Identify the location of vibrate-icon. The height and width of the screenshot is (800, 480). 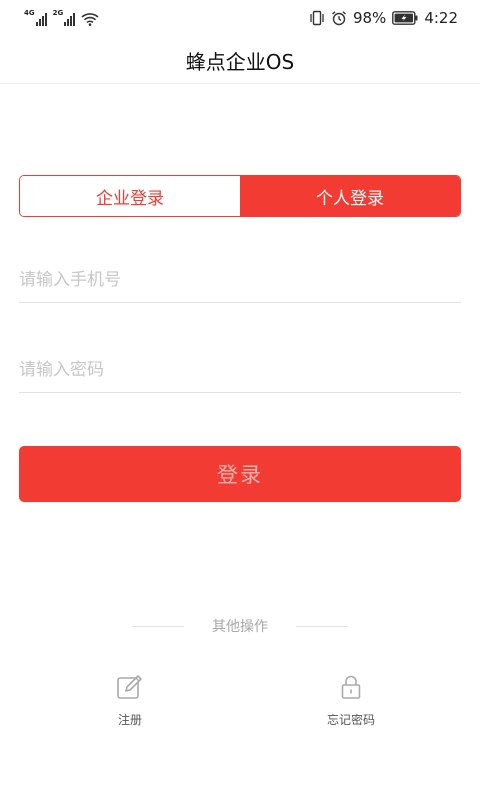
(317, 18).